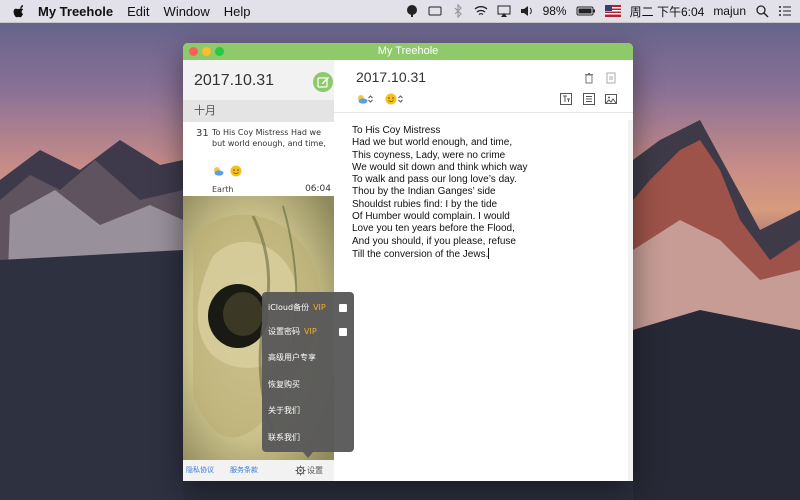 This screenshot has height=500, width=800. Describe the element at coordinates (785, 11) in the screenshot. I see `notification-center-icon` at that location.